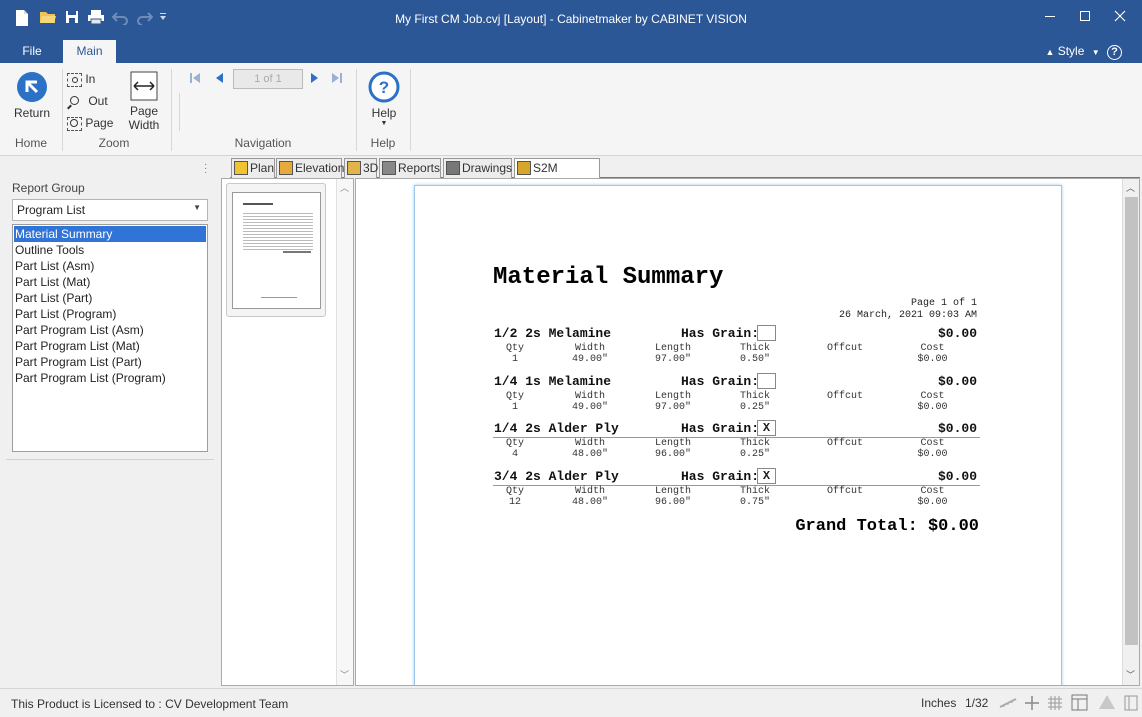  I want to click on panel-toggle-icon, so click(1131, 704).